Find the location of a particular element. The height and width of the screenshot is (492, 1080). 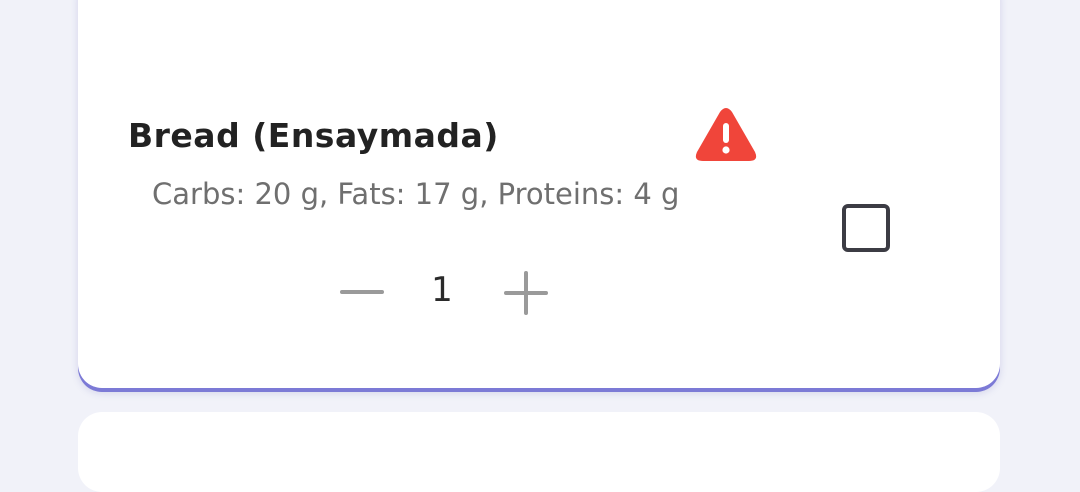

food-item-name: Bread (Ensaymada) is located at coordinates (313, 135).